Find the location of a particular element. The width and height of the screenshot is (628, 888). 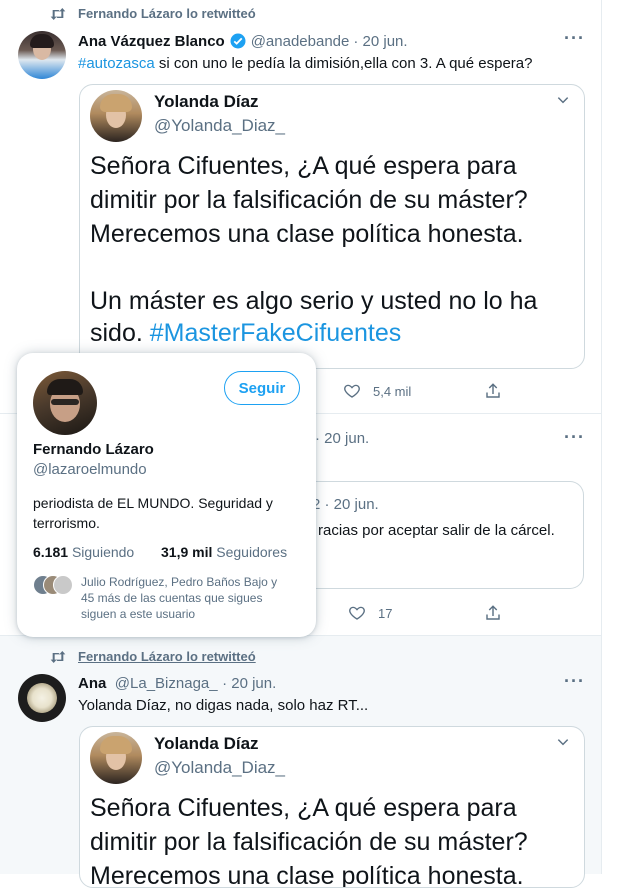

quoted-text-line: sido. #MasterFakeCifuentes is located at coordinates (245, 333).